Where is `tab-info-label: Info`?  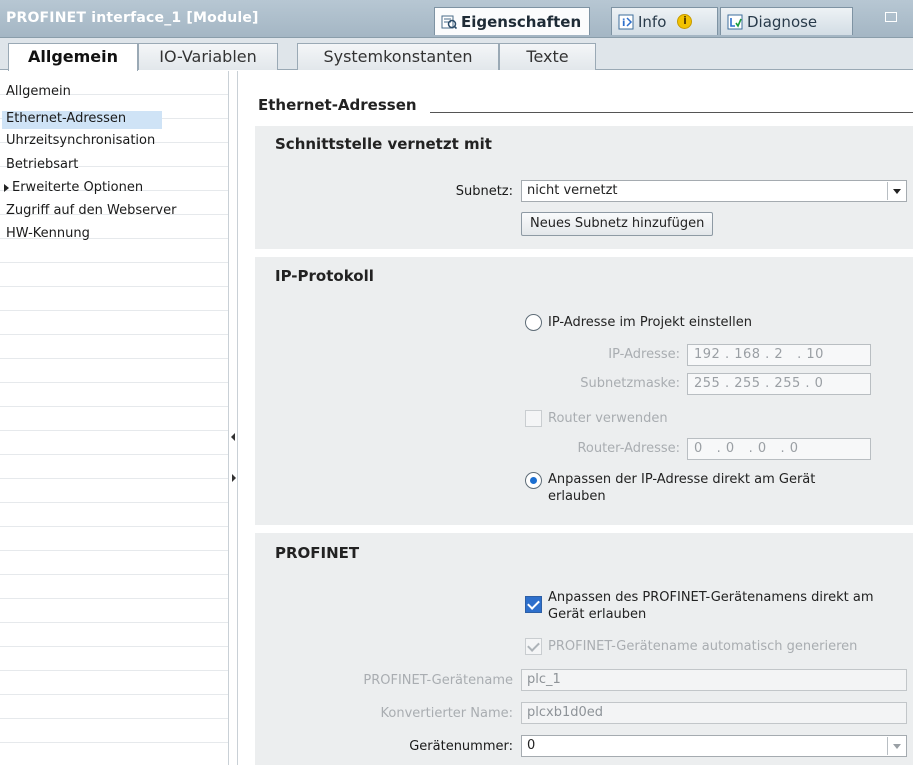 tab-info-label: Info is located at coordinates (652, 22).